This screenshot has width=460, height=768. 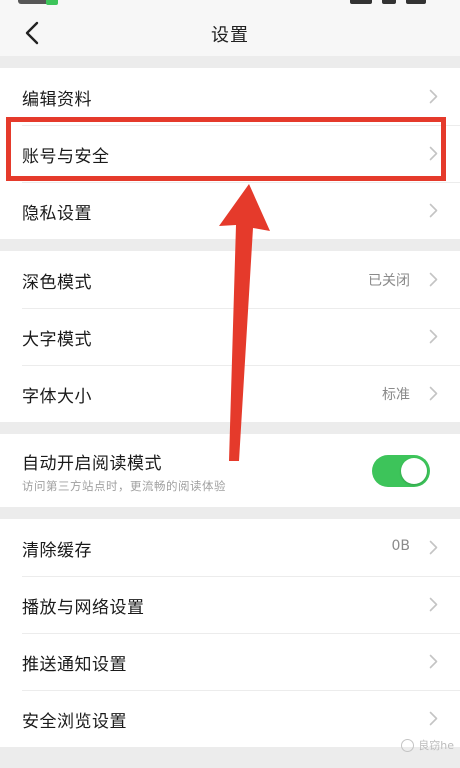 I want to click on row-value: 标准, so click(x=396, y=395).